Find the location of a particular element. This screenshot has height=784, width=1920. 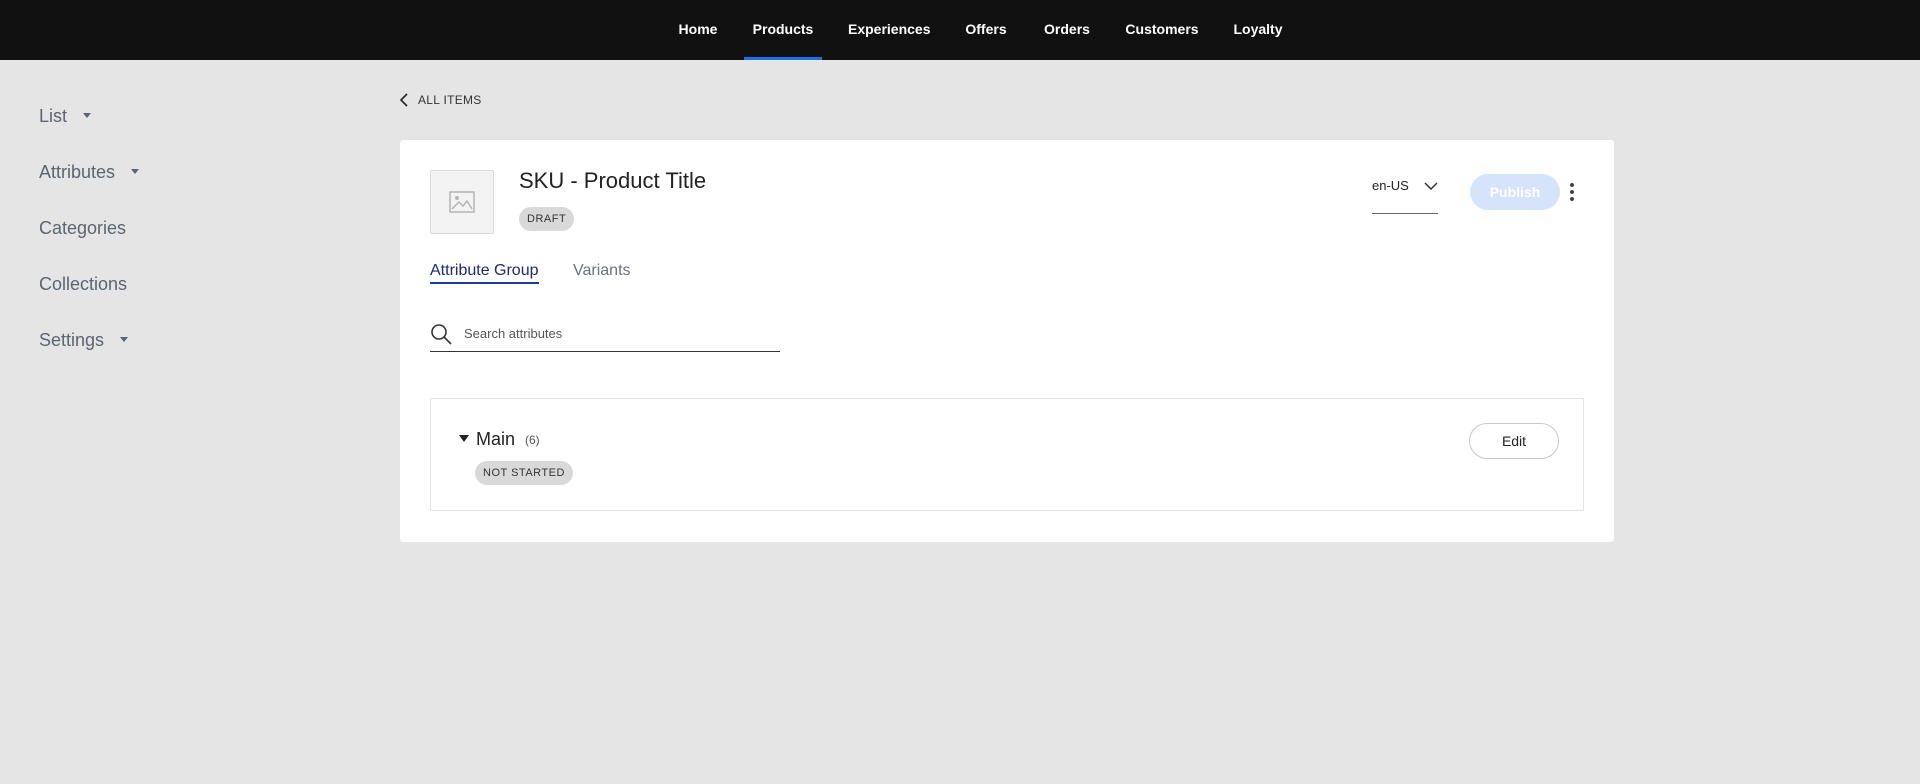

back-link-label: ALL ITEMS is located at coordinates (450, 100).